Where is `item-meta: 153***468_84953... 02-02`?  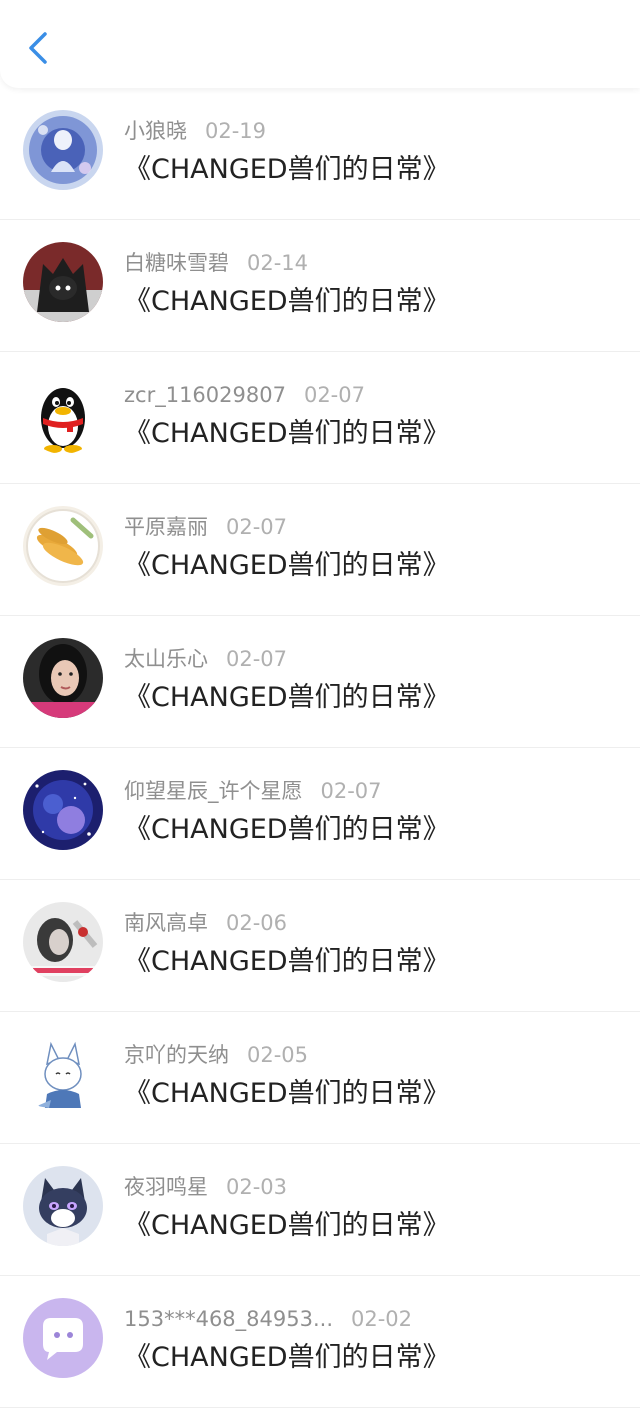 item-meta: 153***468_84953... 02-02 is located at coordinates (268, 1319).